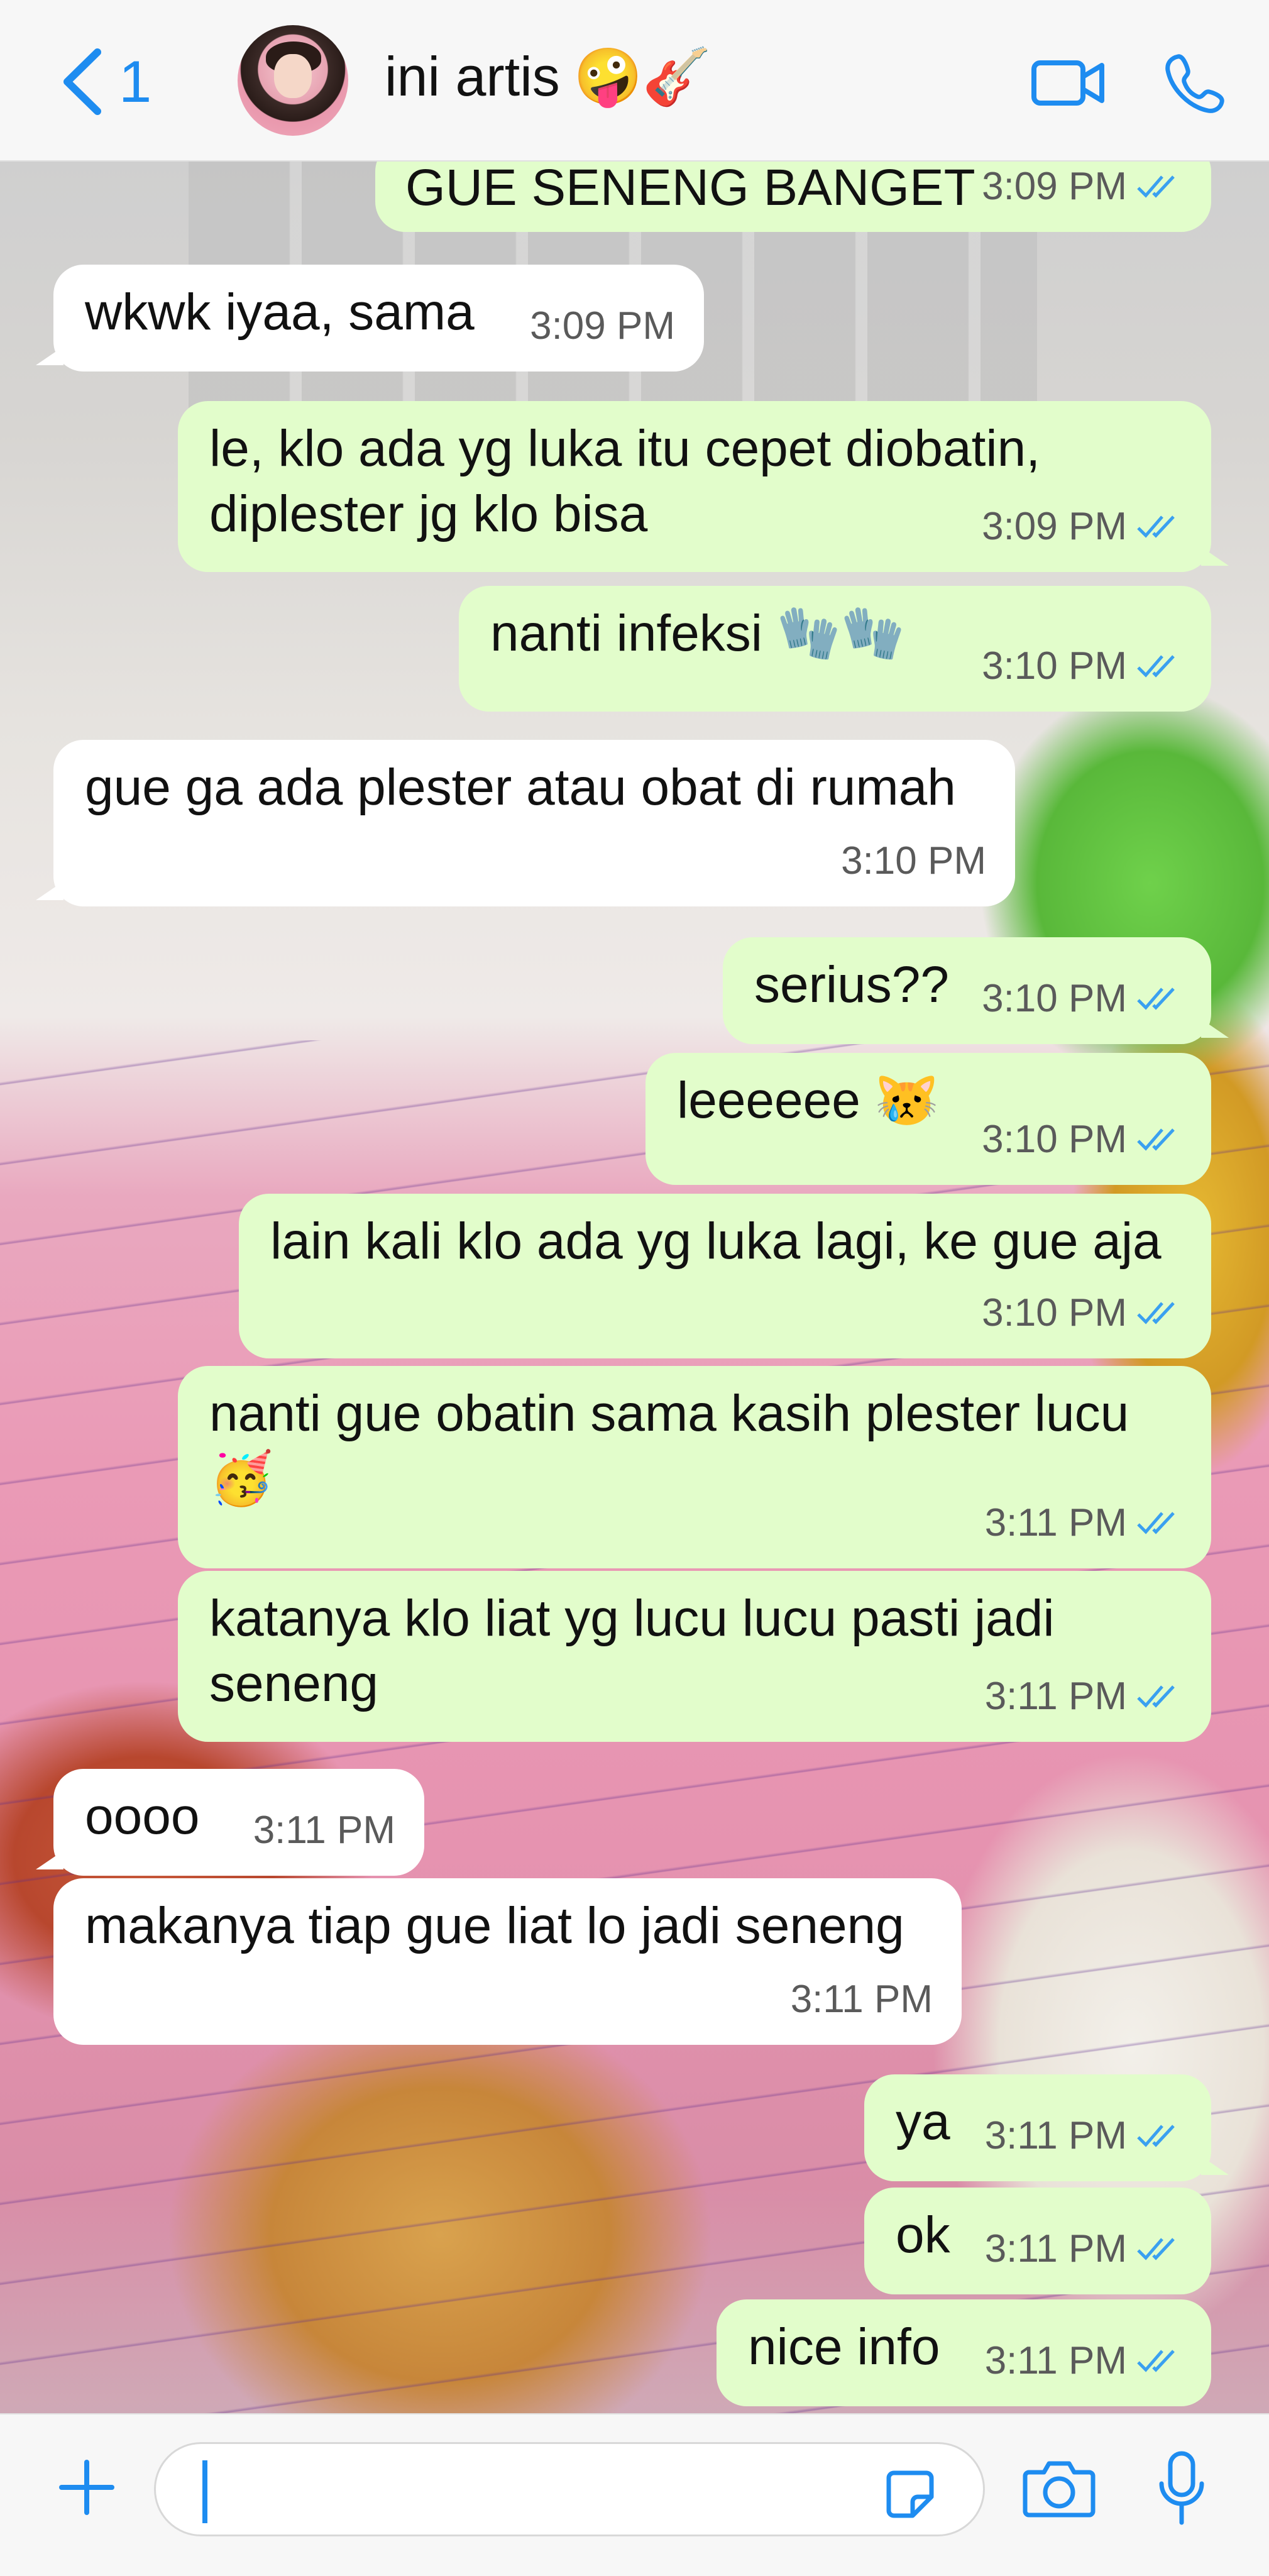 The width and height of the screenshot is (1269, 2576). I want to click on message-outgoing: leeeeee 😿 3:10 PM, so click(928, 1119).